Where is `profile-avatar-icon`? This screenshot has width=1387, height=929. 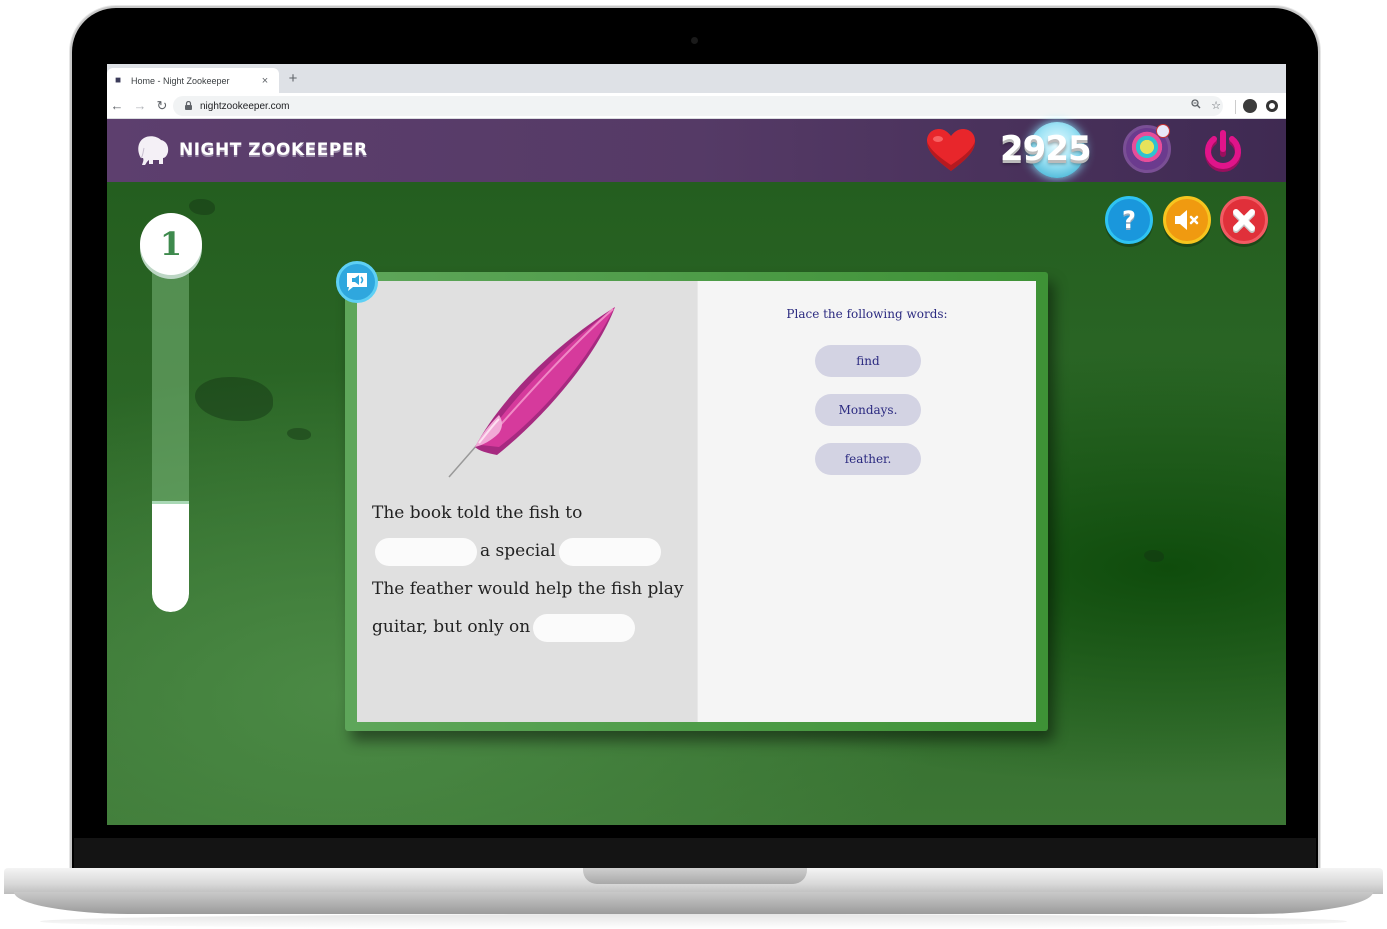 profile-avatar-icon is located at coordinates (1250, 106).